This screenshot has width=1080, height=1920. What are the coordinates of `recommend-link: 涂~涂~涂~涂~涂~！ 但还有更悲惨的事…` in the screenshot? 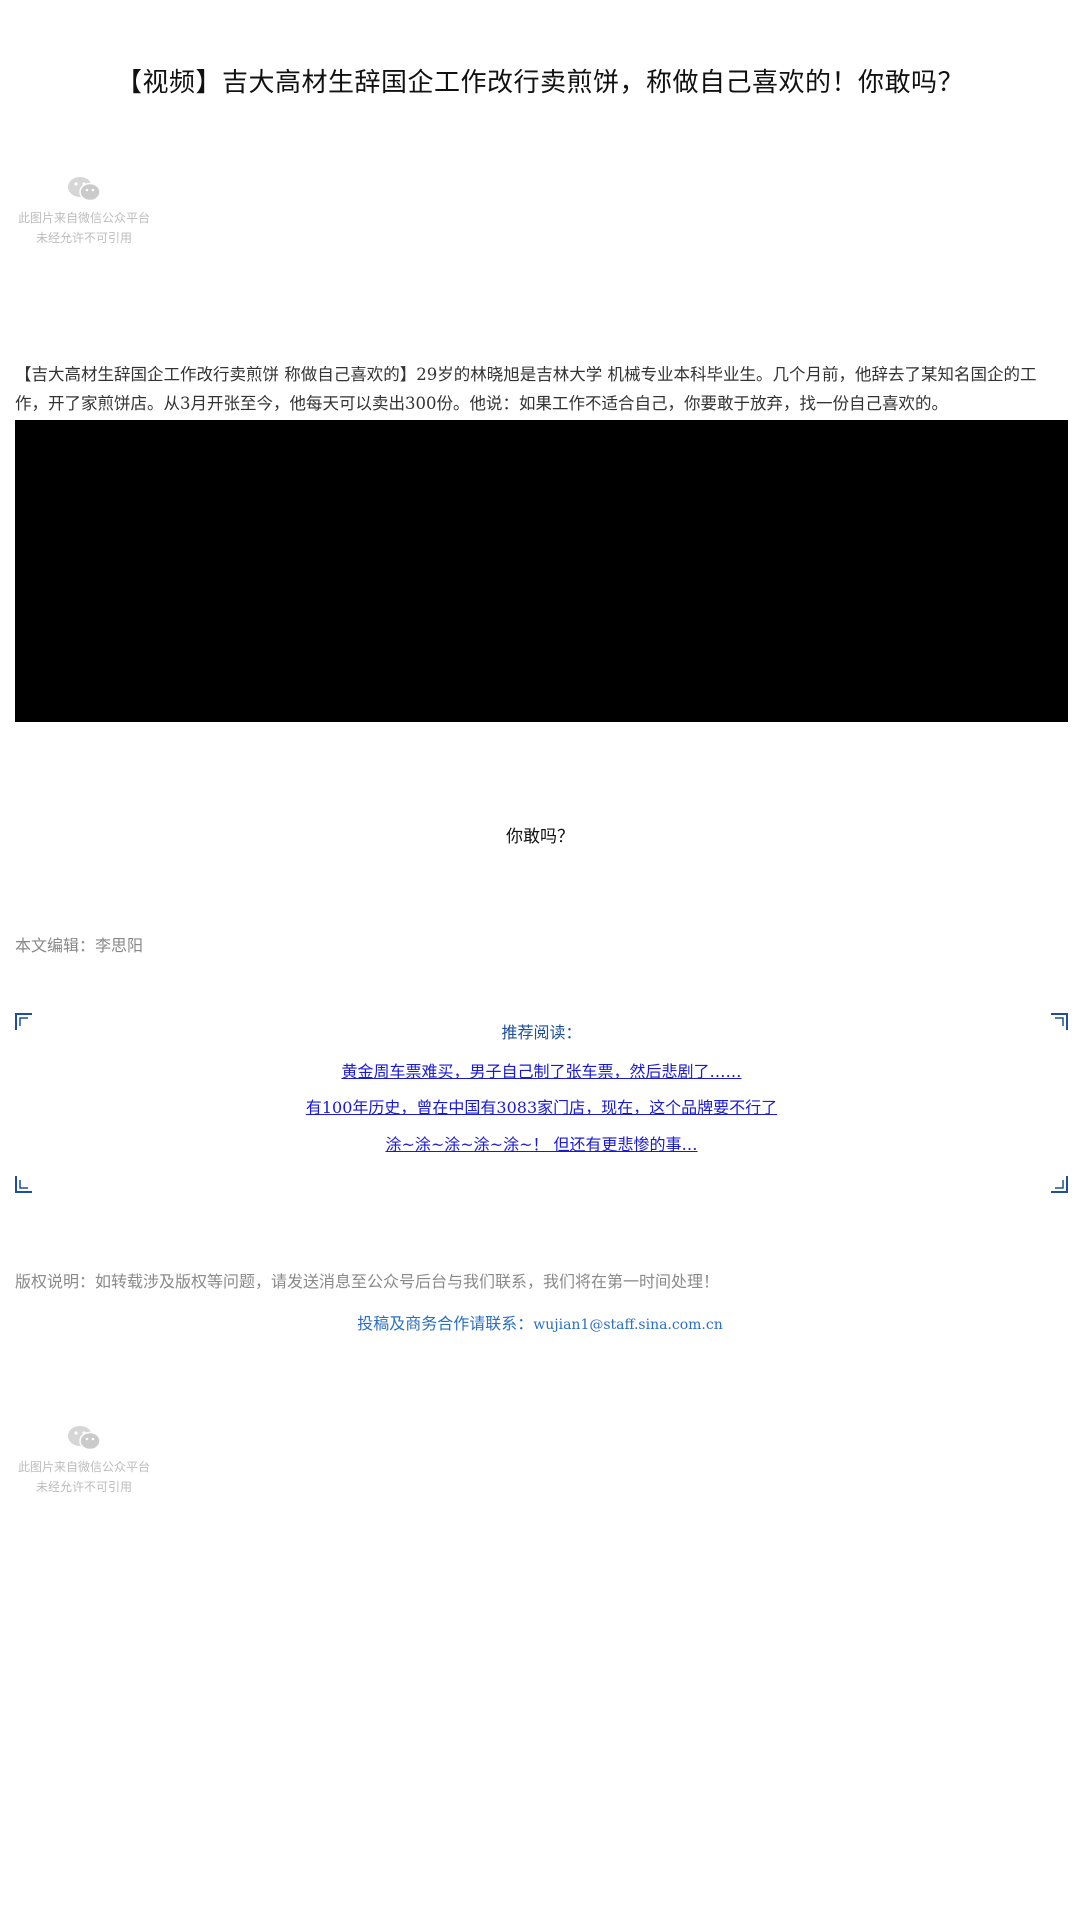 It's located at (541, 1143).